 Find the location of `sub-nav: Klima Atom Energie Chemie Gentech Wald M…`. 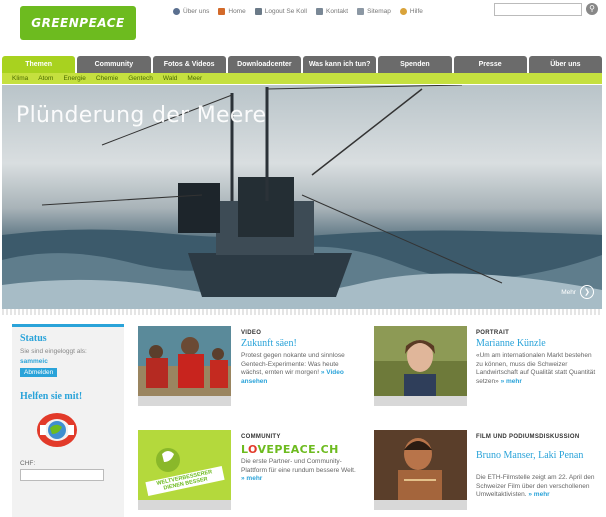

sub-nav: Klima Atom Energie Chemie Gentech Wald M… is located at coordinates (302, 78).